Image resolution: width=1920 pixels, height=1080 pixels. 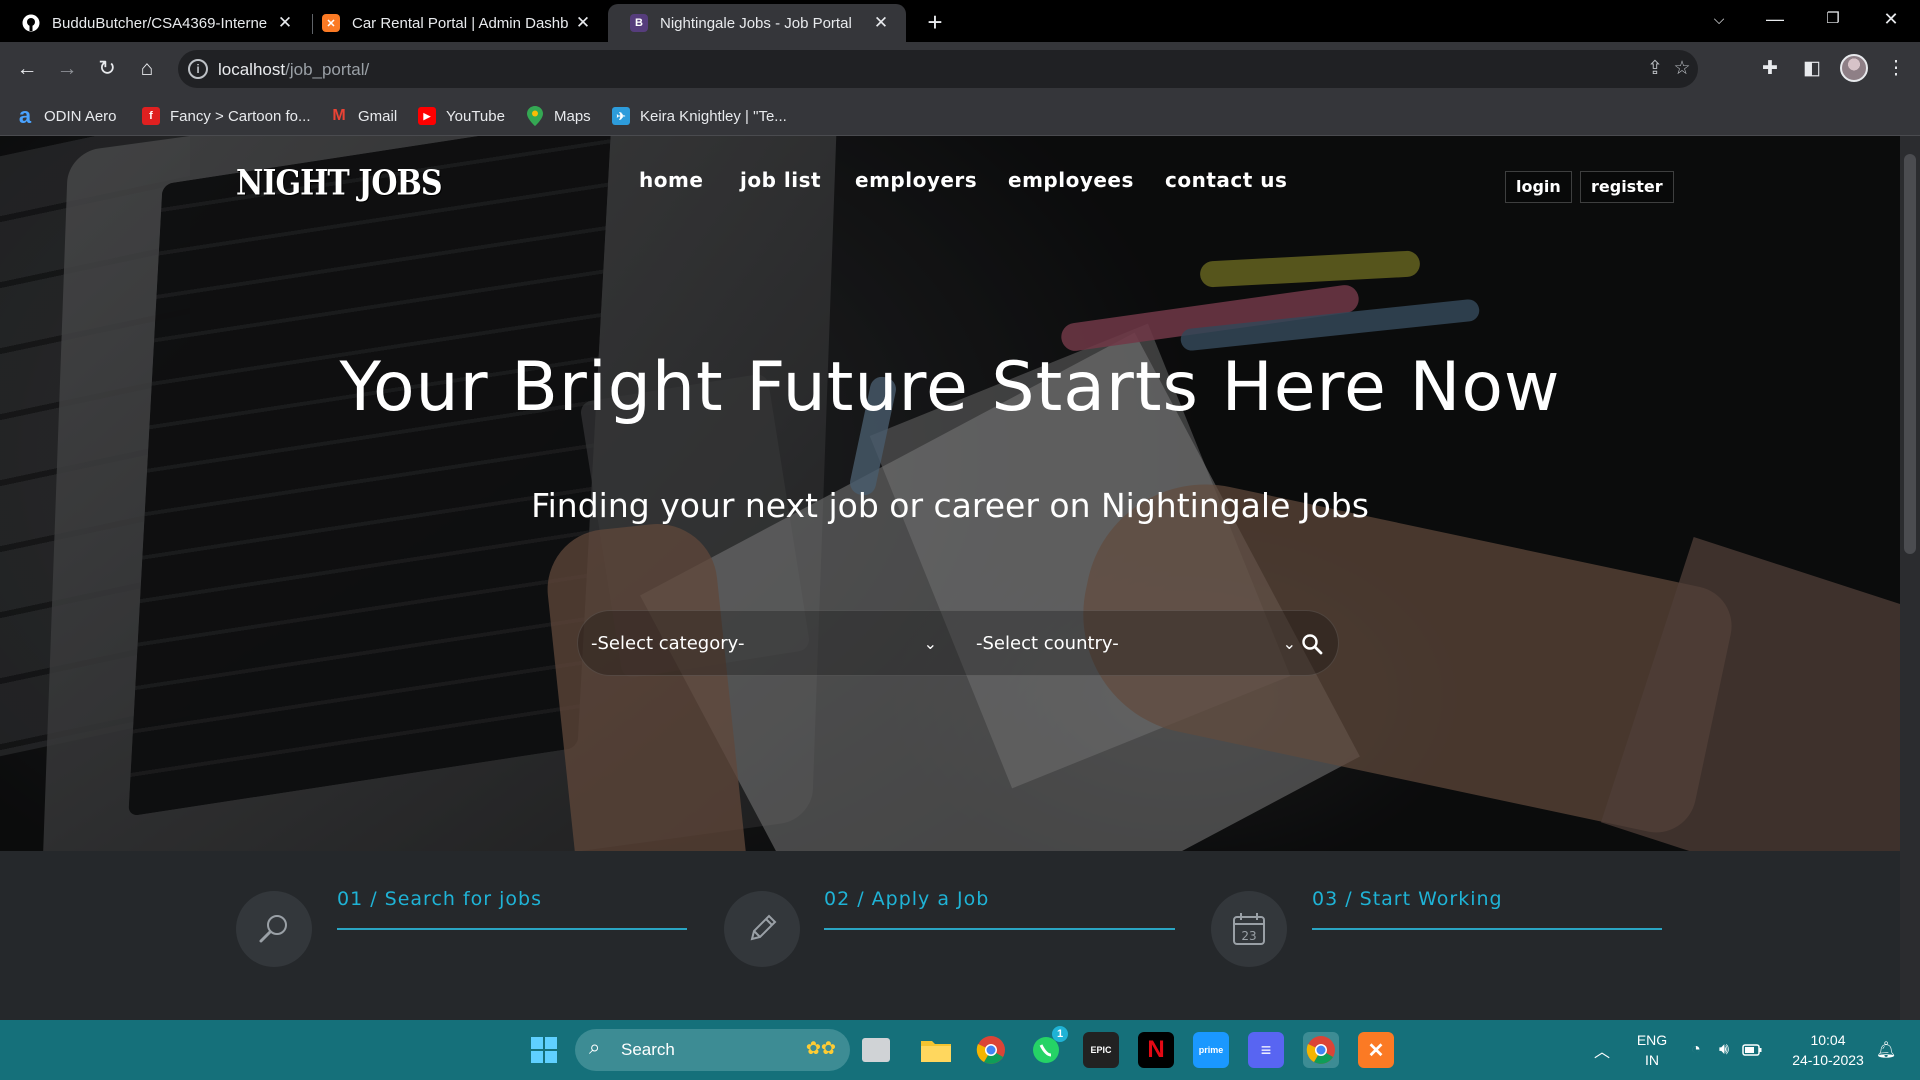 What do you see at coordinates (1407, 899) in the screenshot?
I see `step-start-label: 03 / Start Working` at bounding box center [1407, 899].